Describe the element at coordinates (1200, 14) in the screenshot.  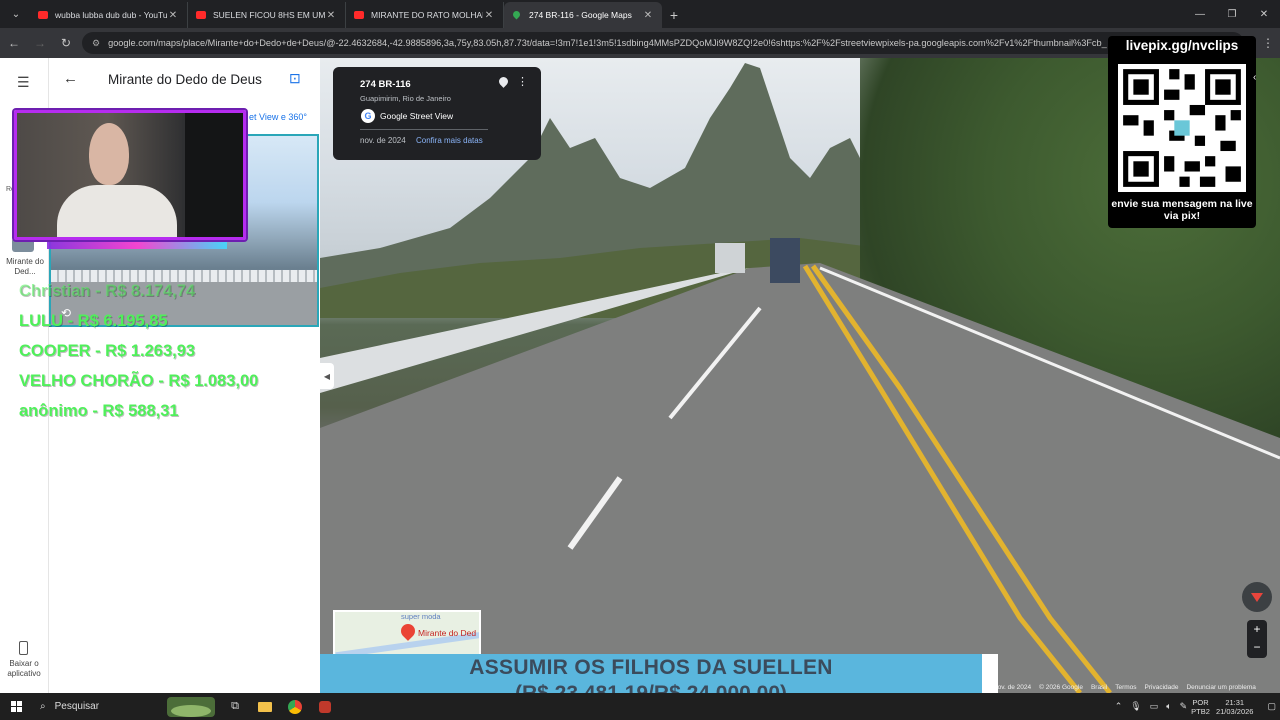
I see `minimize-icon: —` at that location.